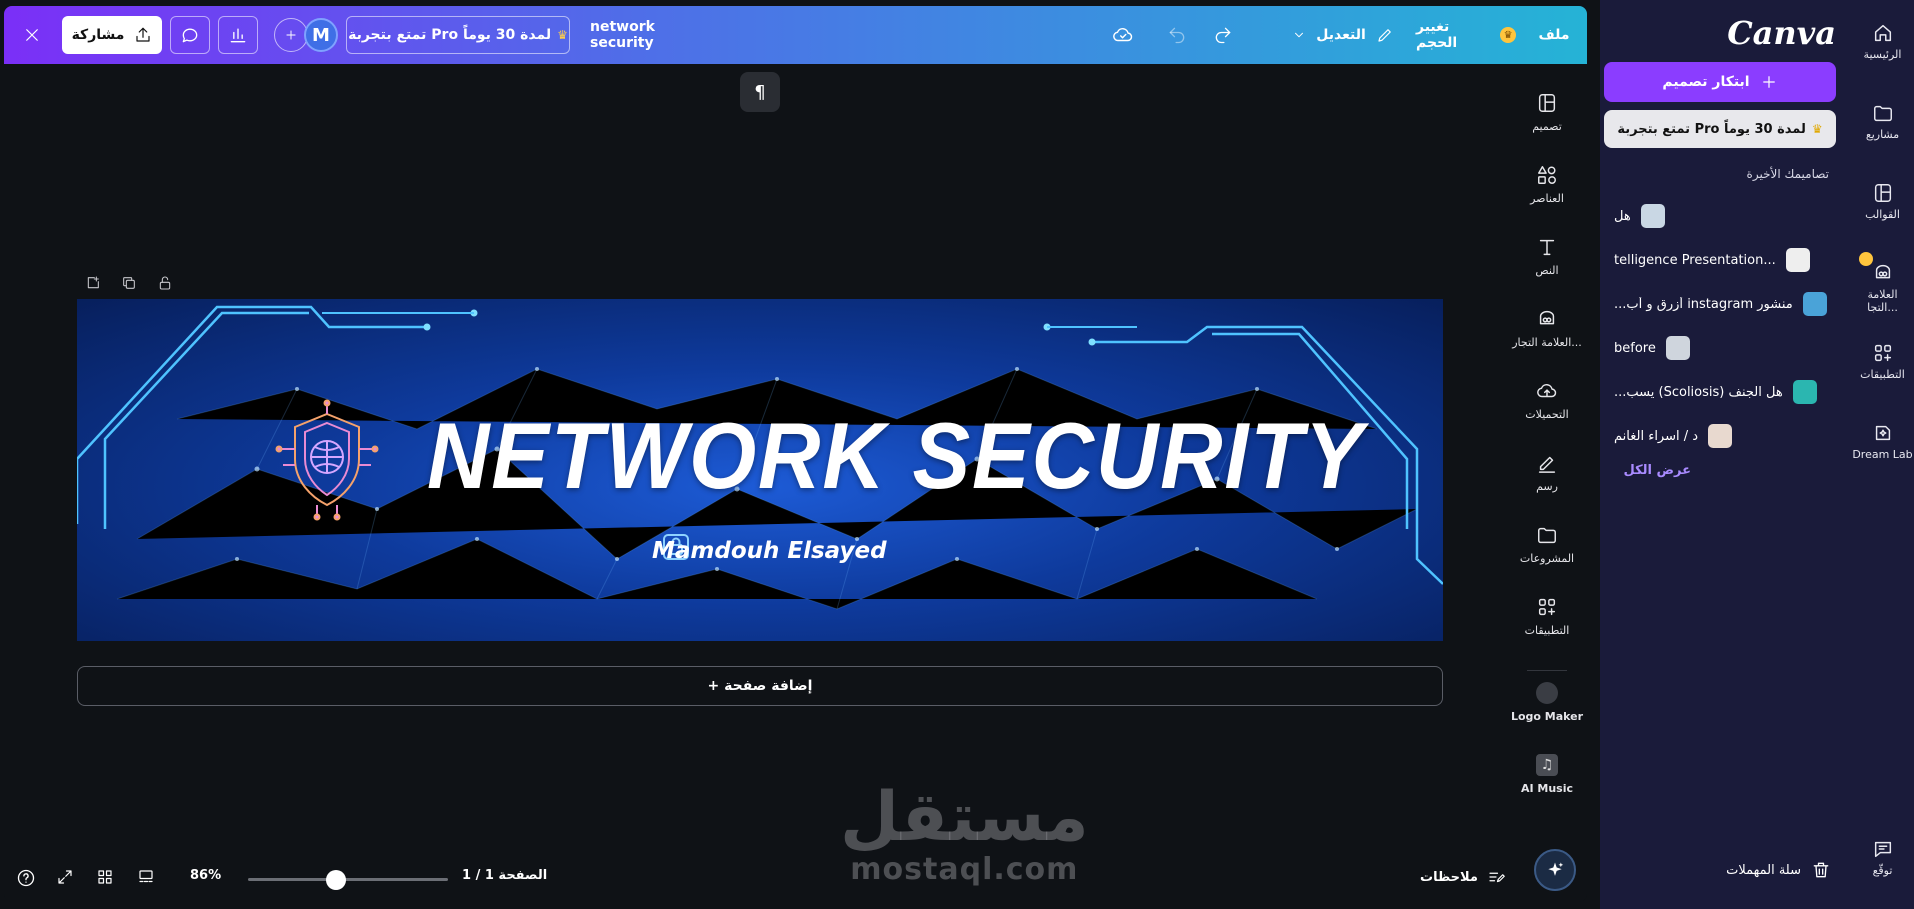 The width and height of the screenshot is (1914, 909). What do you see at coordinates (760, 92) in the screenshot?
I see `text-direction-button: ¶` at bounding box center [760, 92].